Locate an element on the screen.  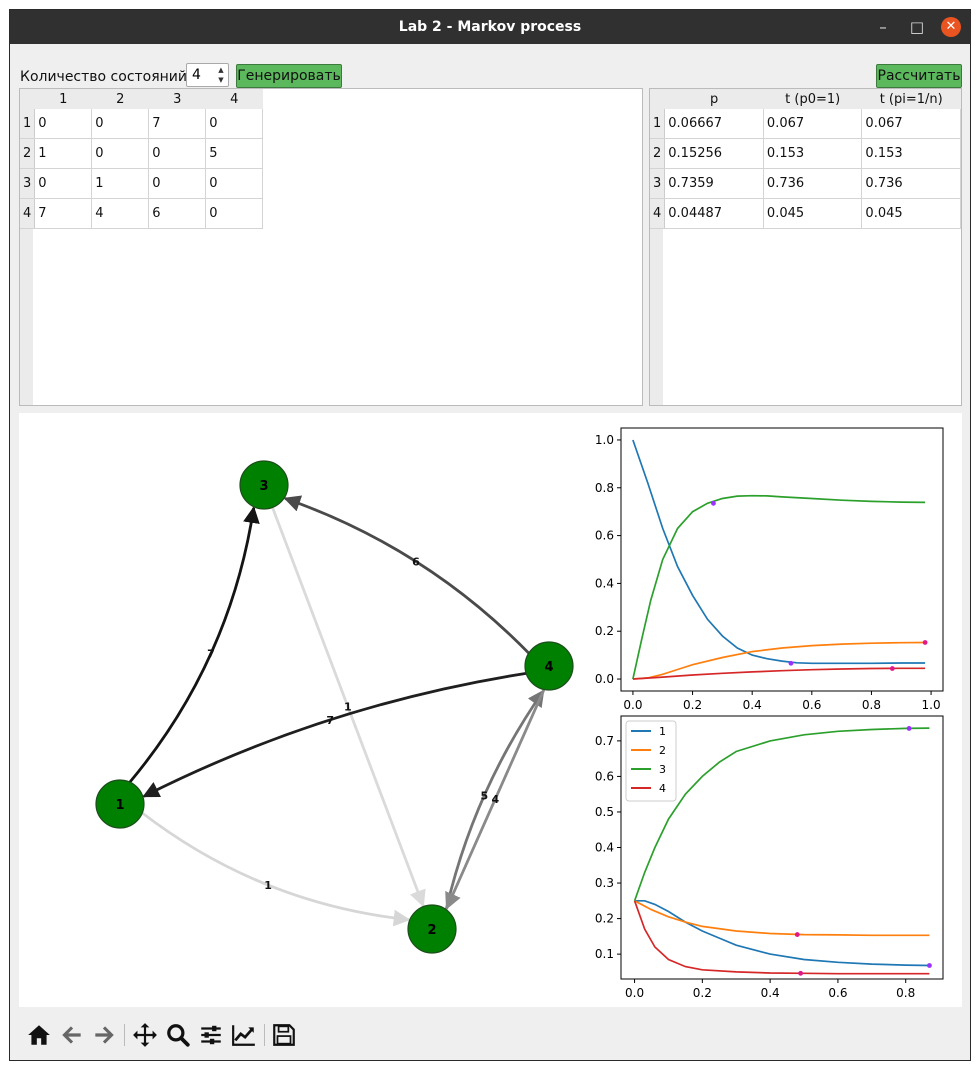
legend-entry: 4 is located at coordinates (662, 788).